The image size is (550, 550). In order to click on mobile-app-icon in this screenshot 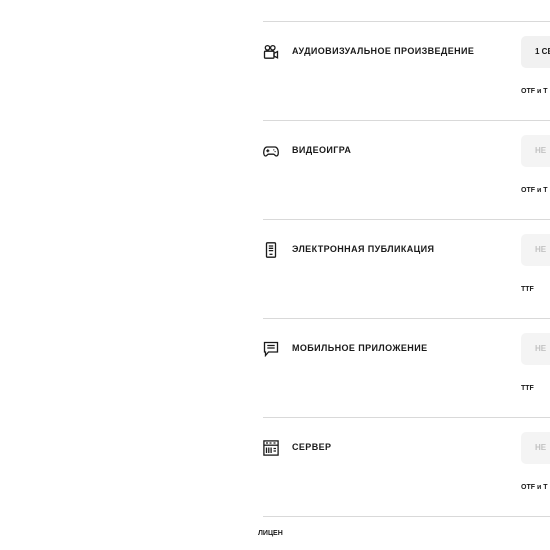, I will do `click(271, 349)`.